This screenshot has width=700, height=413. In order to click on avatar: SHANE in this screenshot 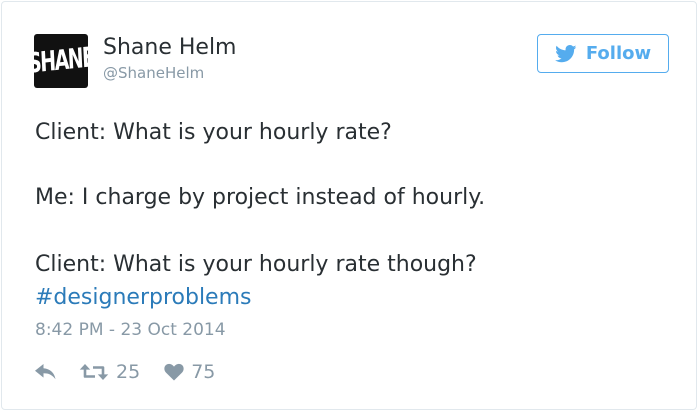, I will do `click(61, 61)`.